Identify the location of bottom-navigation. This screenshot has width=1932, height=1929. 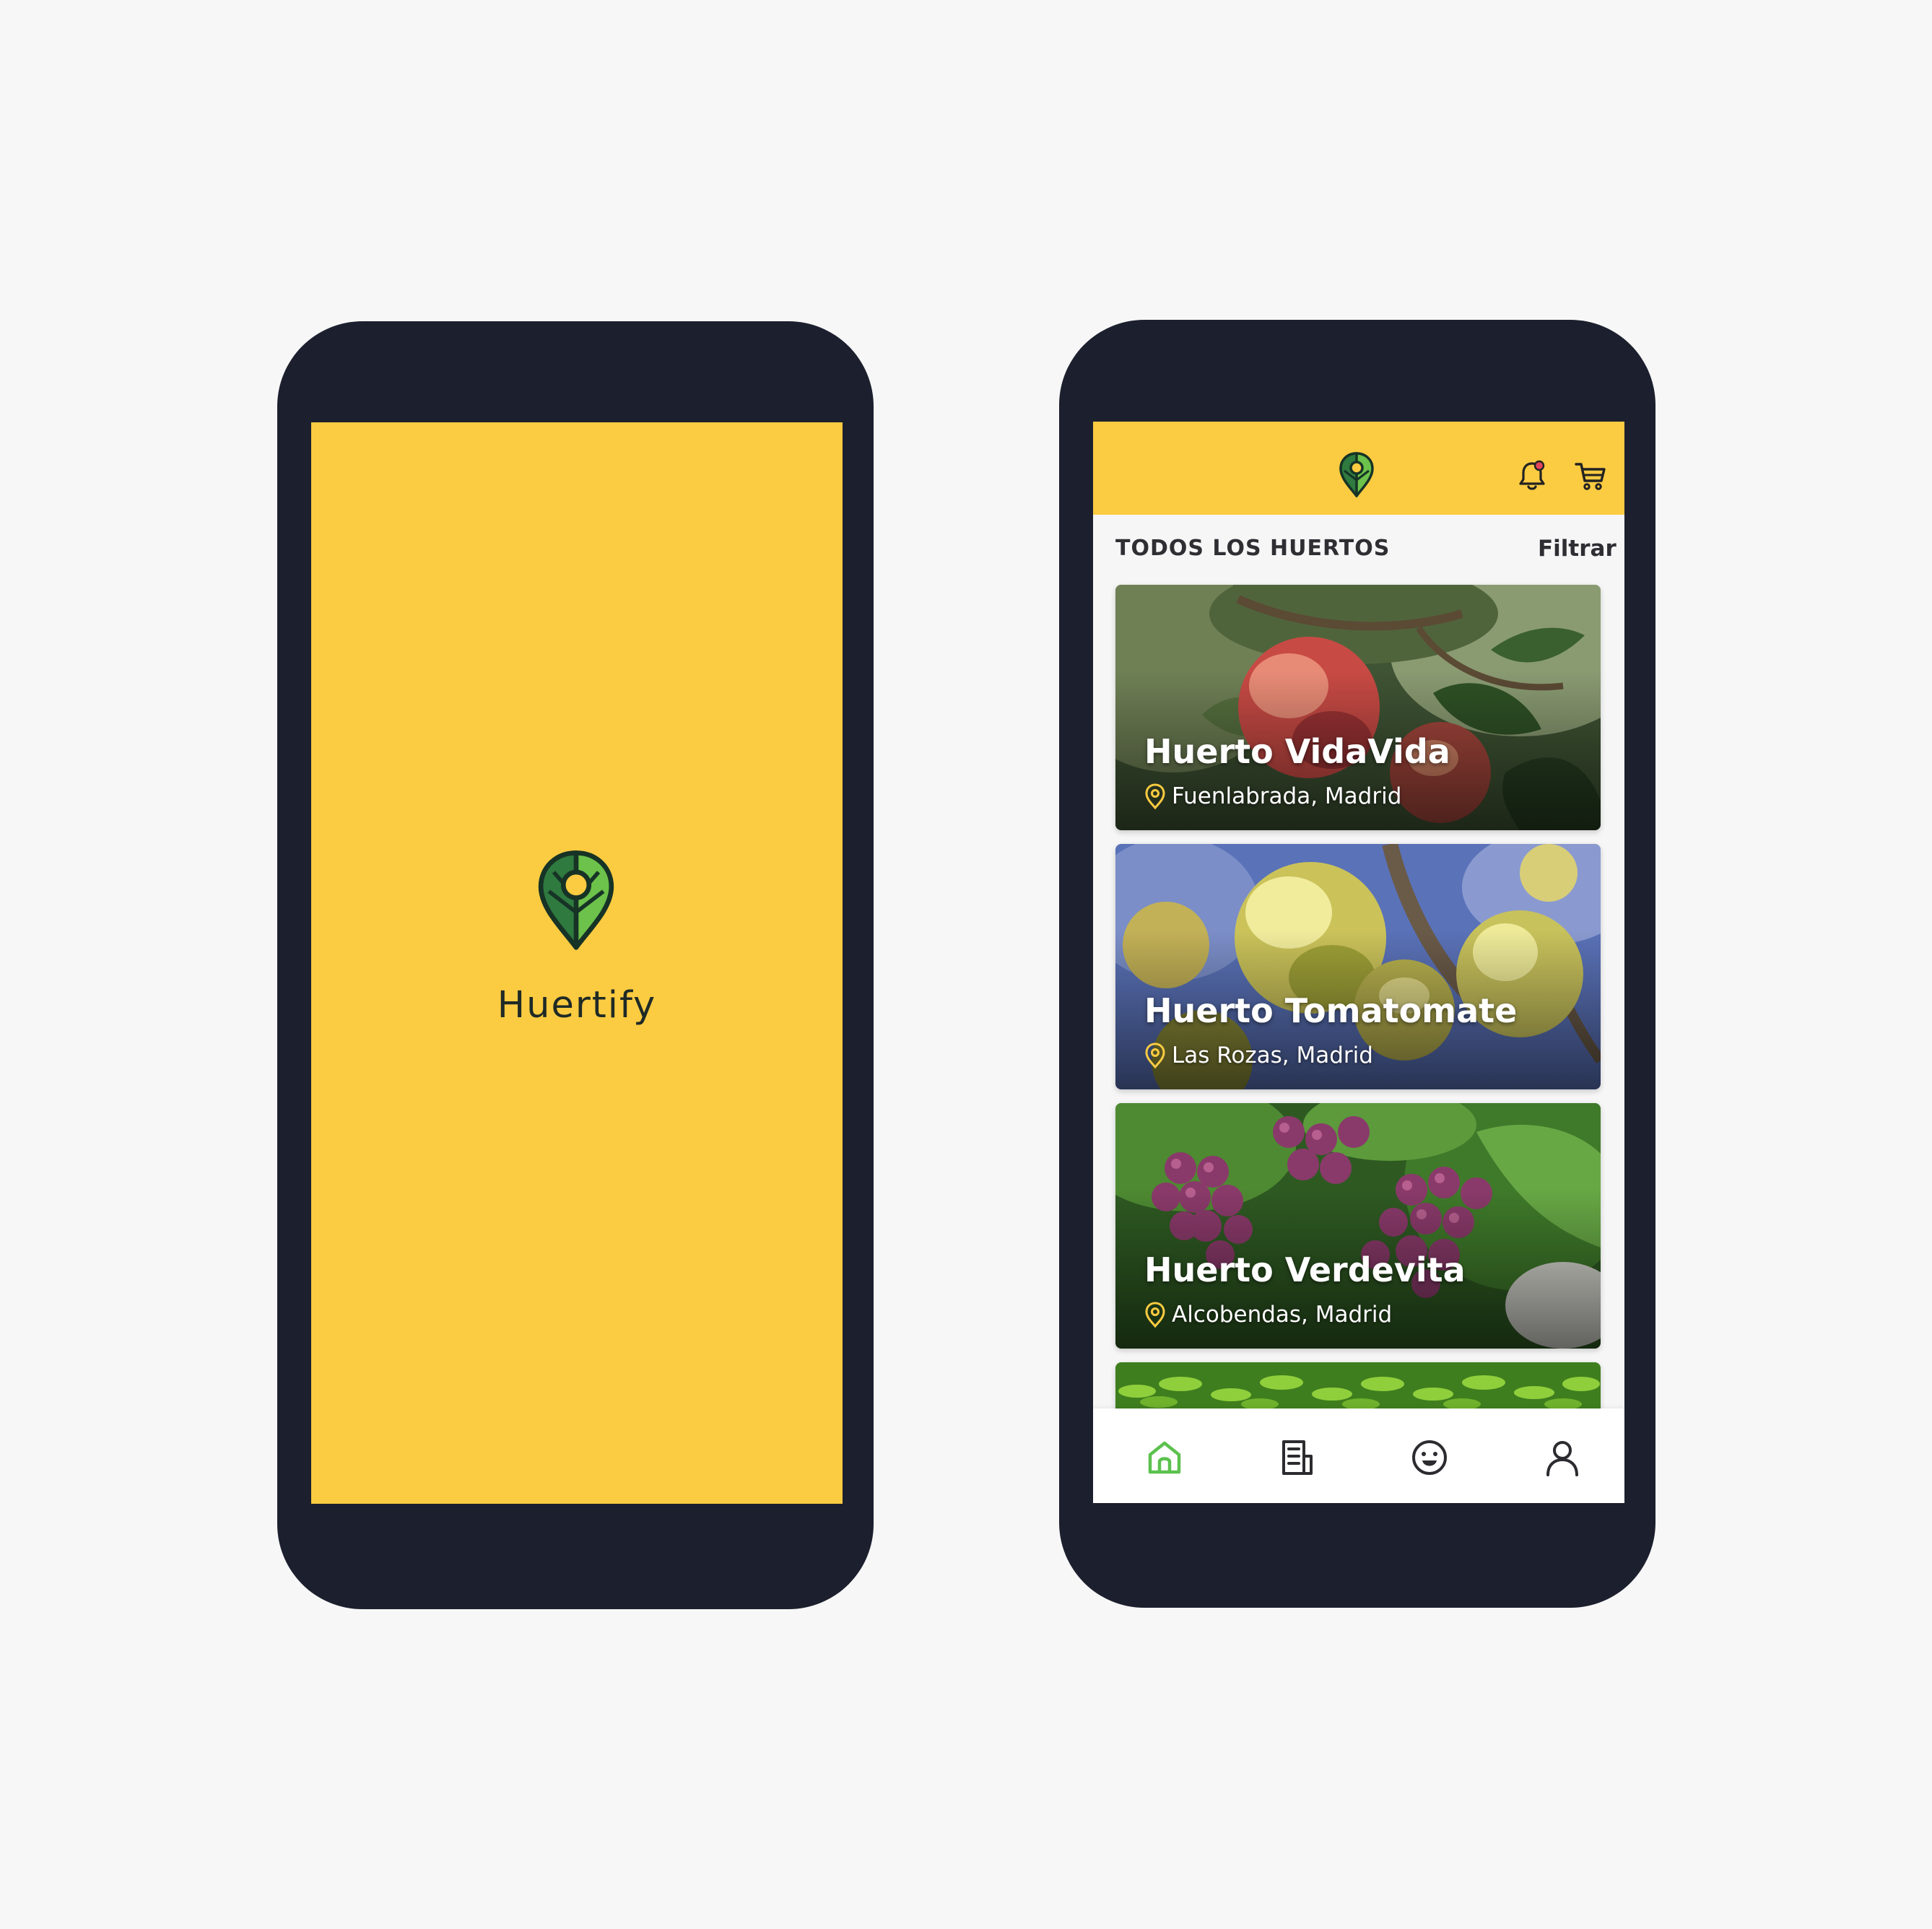
(1358, 1455).